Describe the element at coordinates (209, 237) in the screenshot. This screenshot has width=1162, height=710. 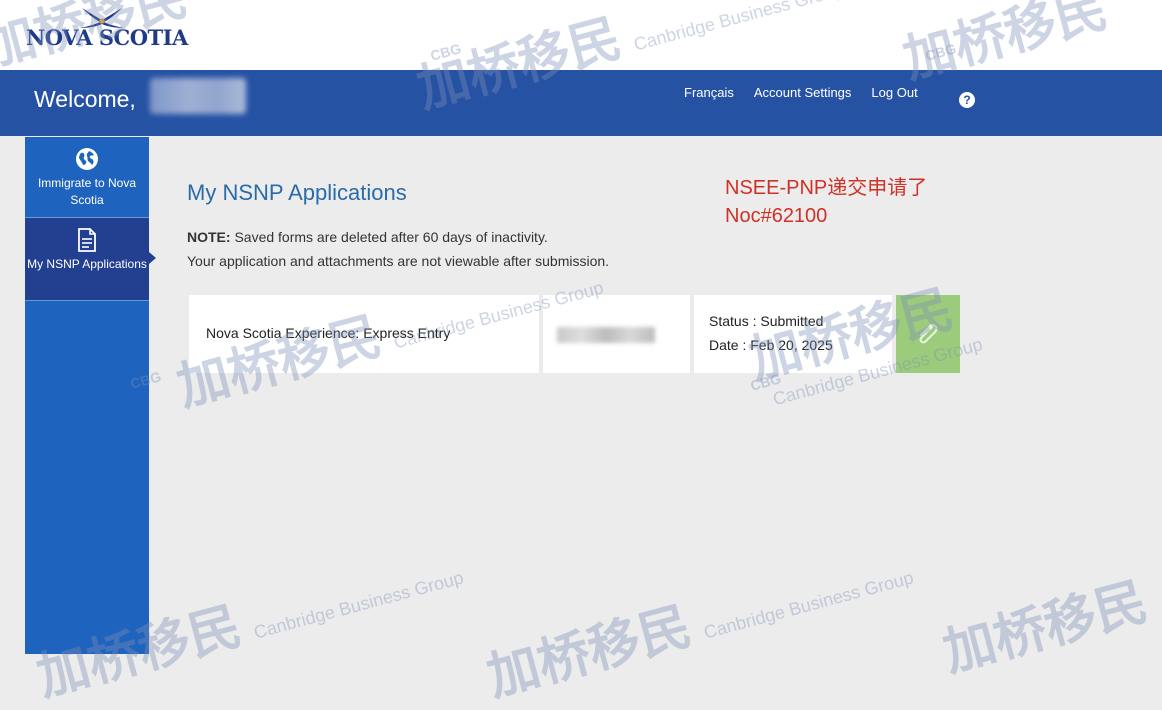
I see `note-label: NOTE:` at that location.